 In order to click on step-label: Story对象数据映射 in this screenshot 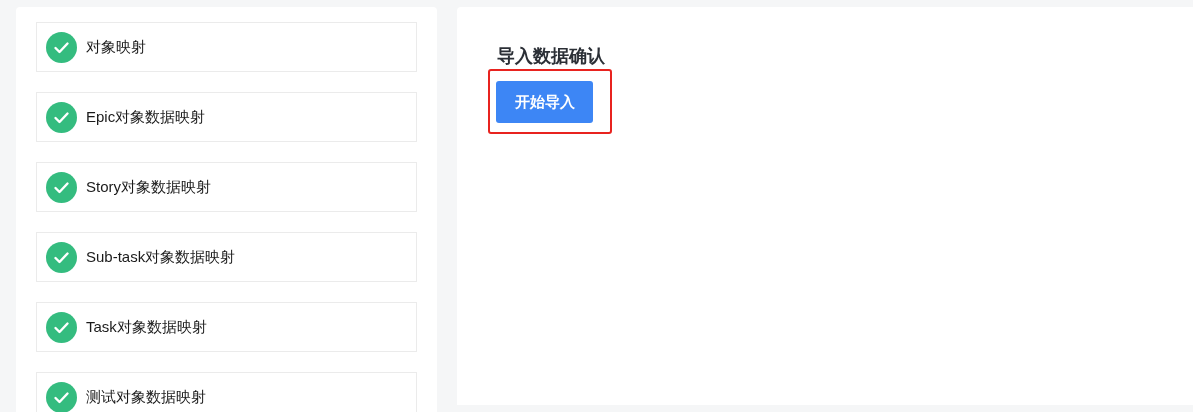, I will do `click(148, 187)`.